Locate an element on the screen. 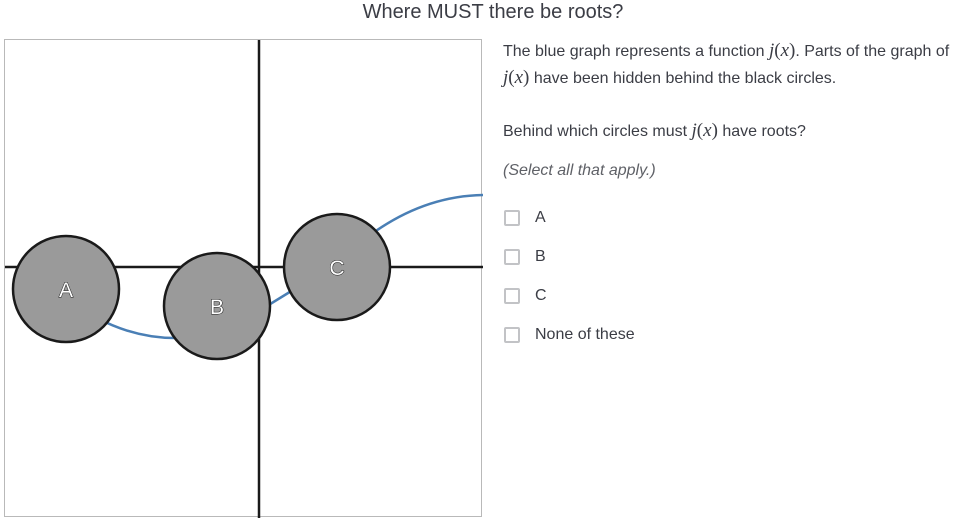 The height and width of the screenshot is (526, 980). circle-b: B is located at coordinates (217, 306).